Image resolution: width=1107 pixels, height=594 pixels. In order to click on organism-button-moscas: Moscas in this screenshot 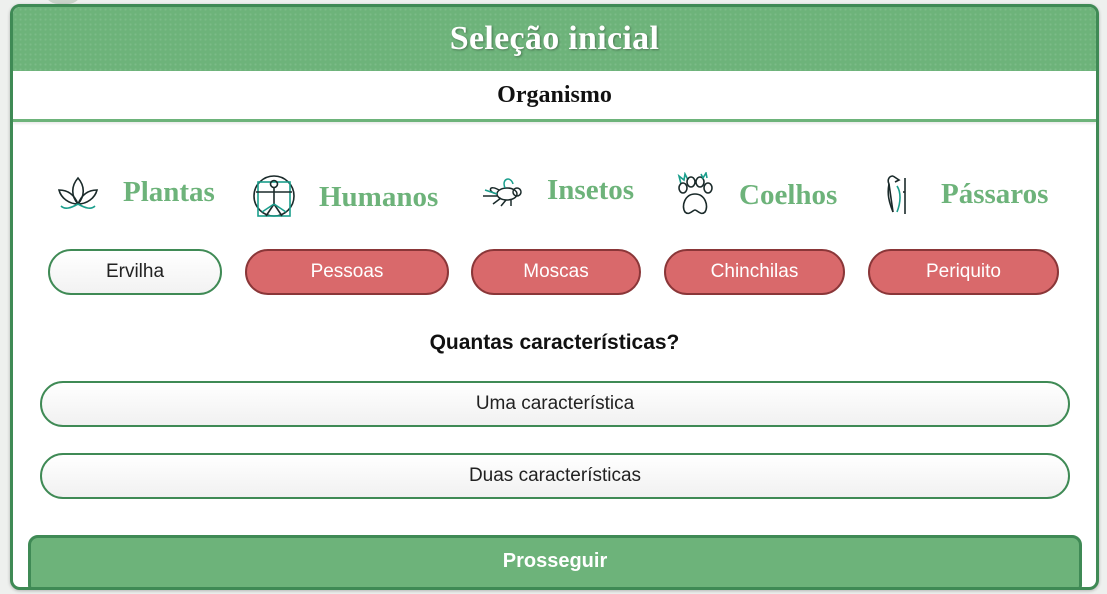, I will do `click(556, 272)`.